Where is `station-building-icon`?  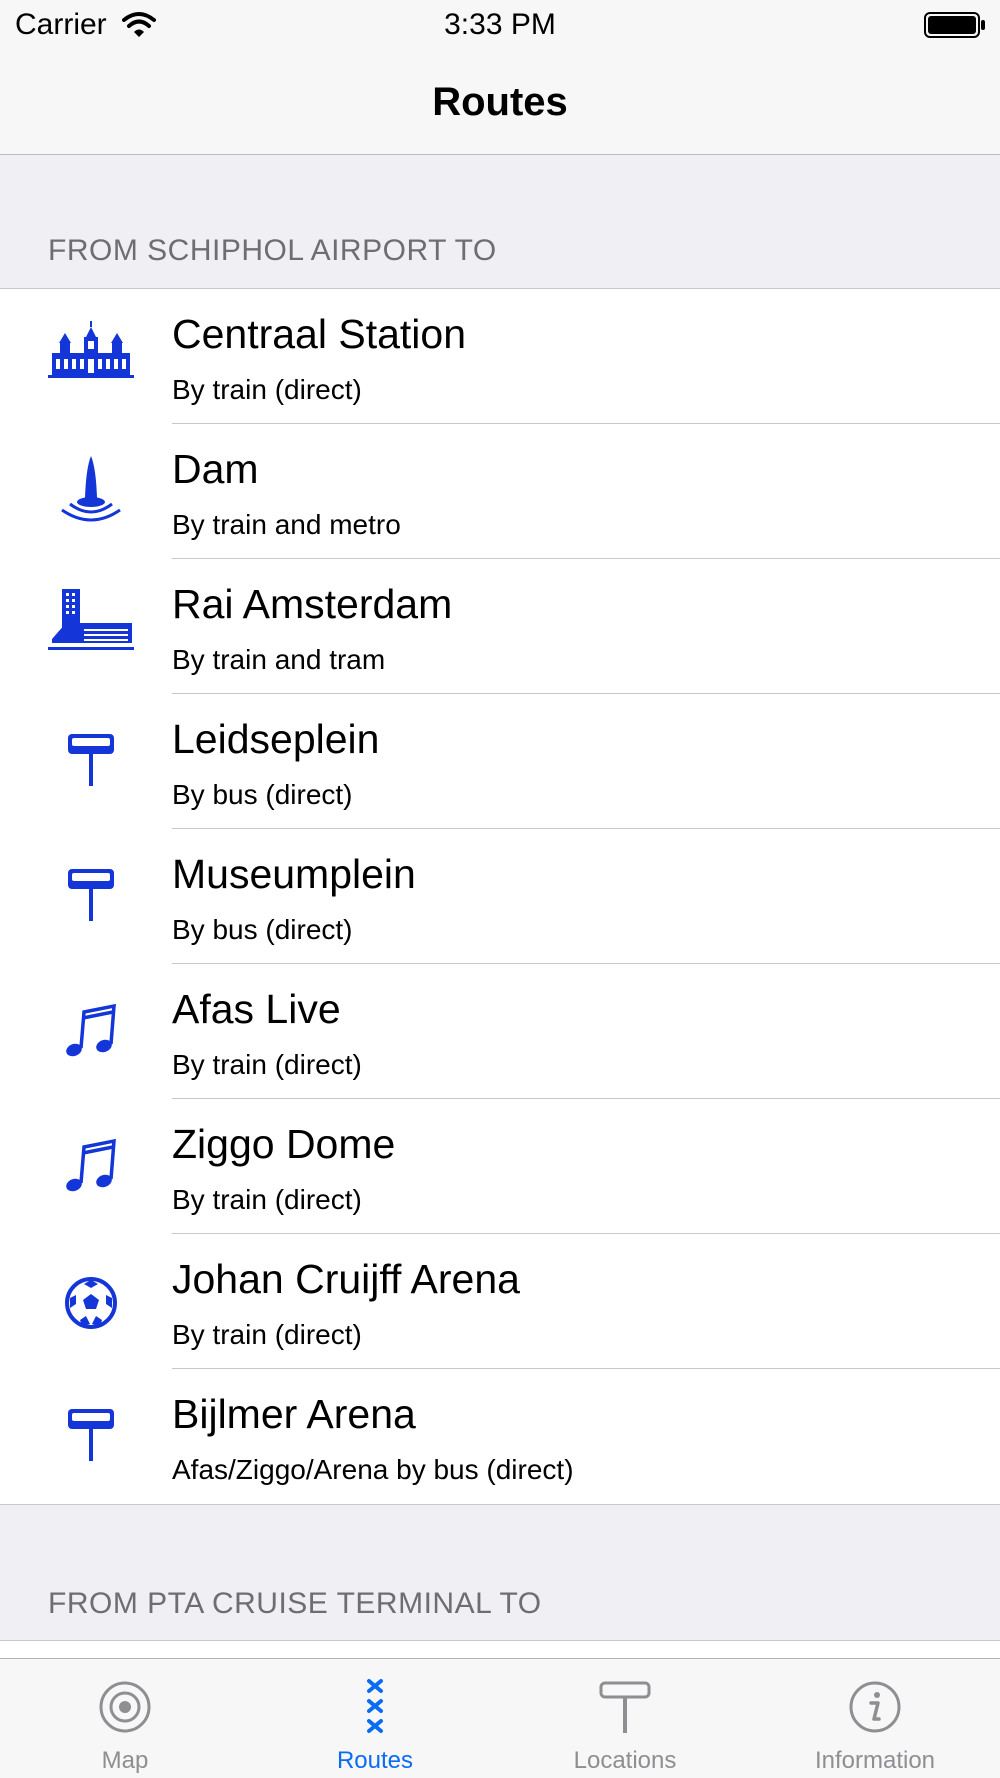 station-building-icon is located at coordinates (91, 358).